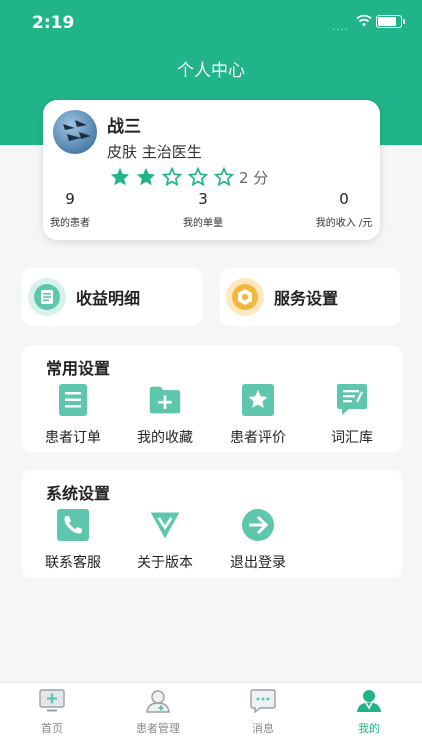  Describe the element at coordinates (352, 438) in the screenshot. I see `item-label: 词汇库` at that location.